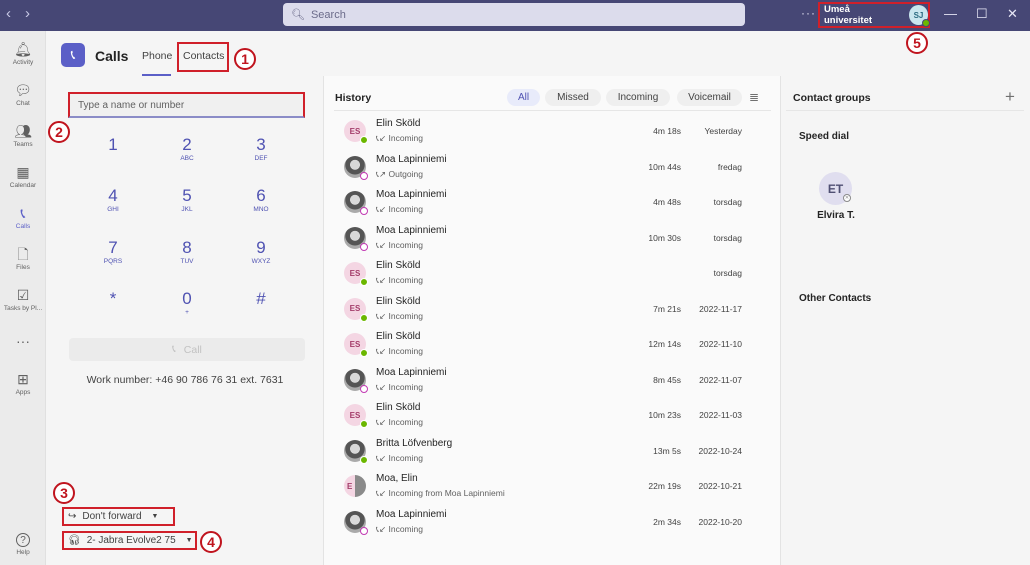 Image resolution: width=1030 pixels, height=565 pixels. What do you see at coordinates (157, 56) in the screenshot?
I see `tab-phone: Phone` at bounding box center [157, 56].